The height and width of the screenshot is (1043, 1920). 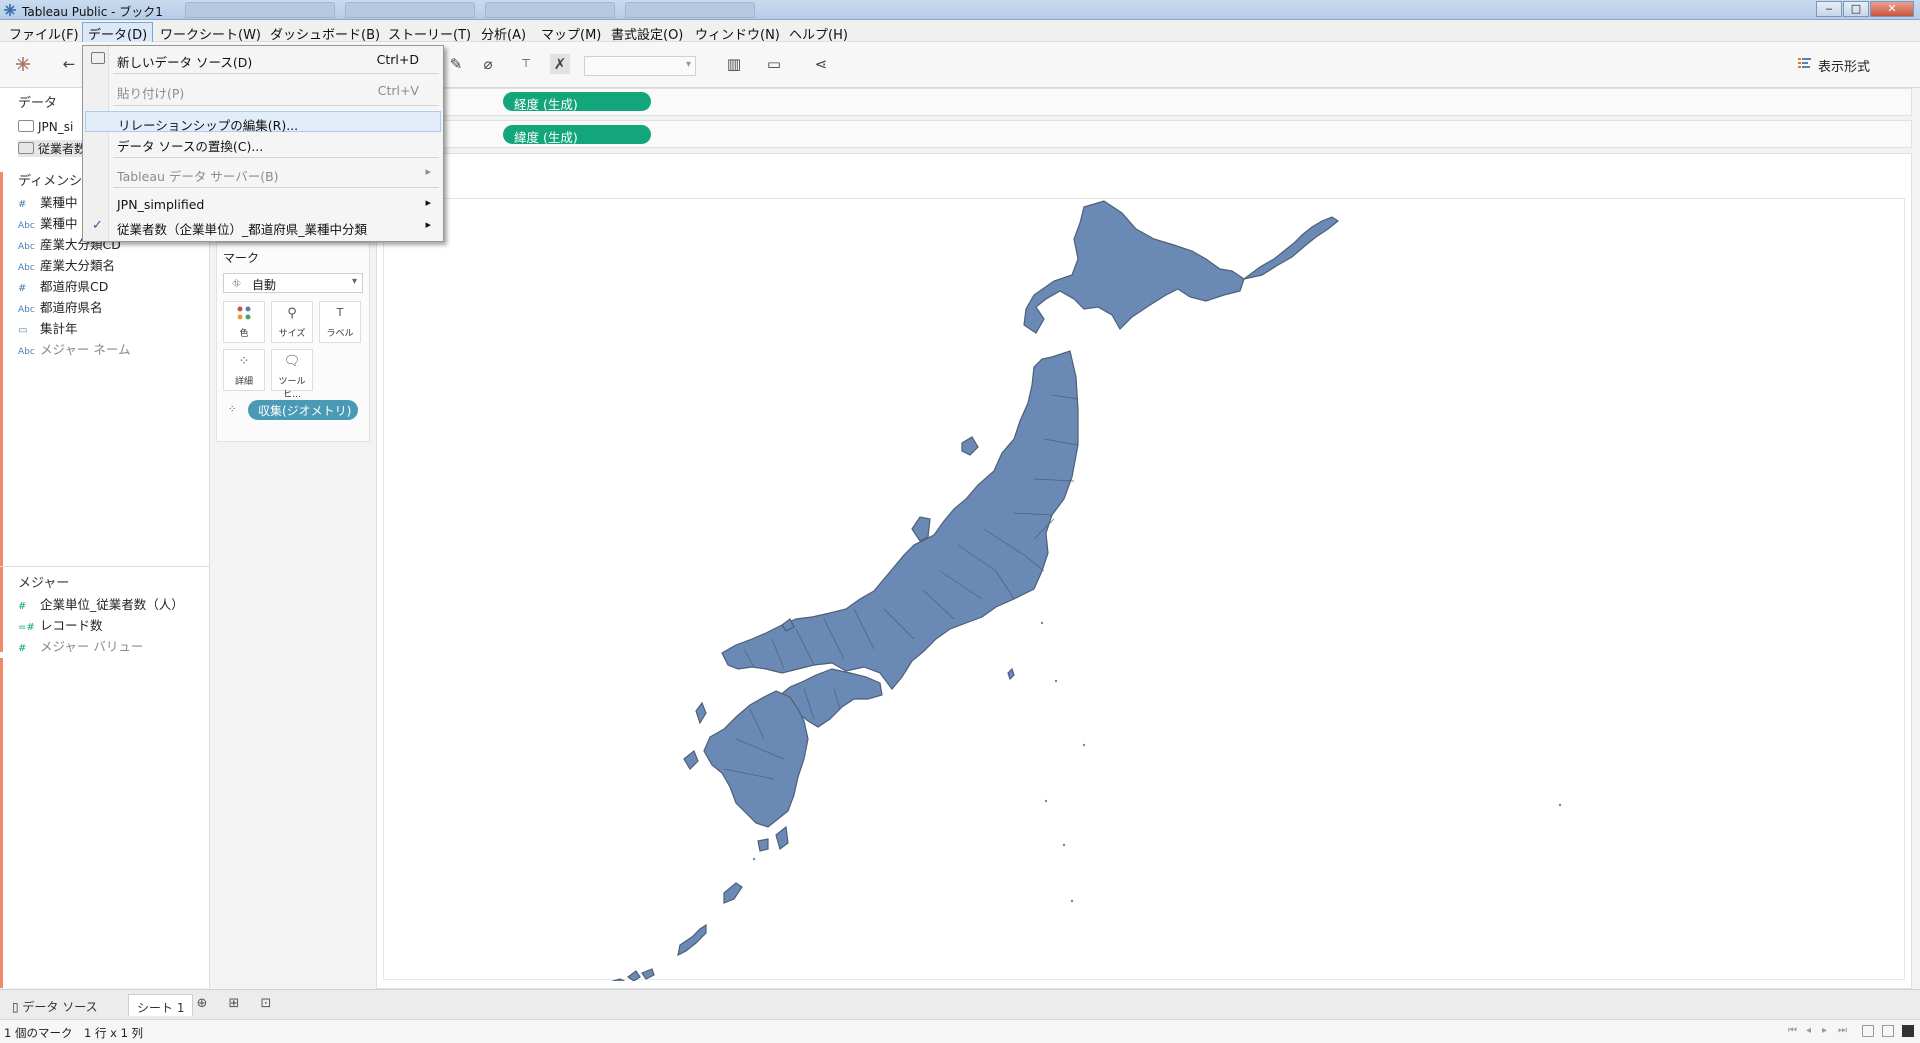 I want to click on new-data-source-icon, so click(x=98, y=58).